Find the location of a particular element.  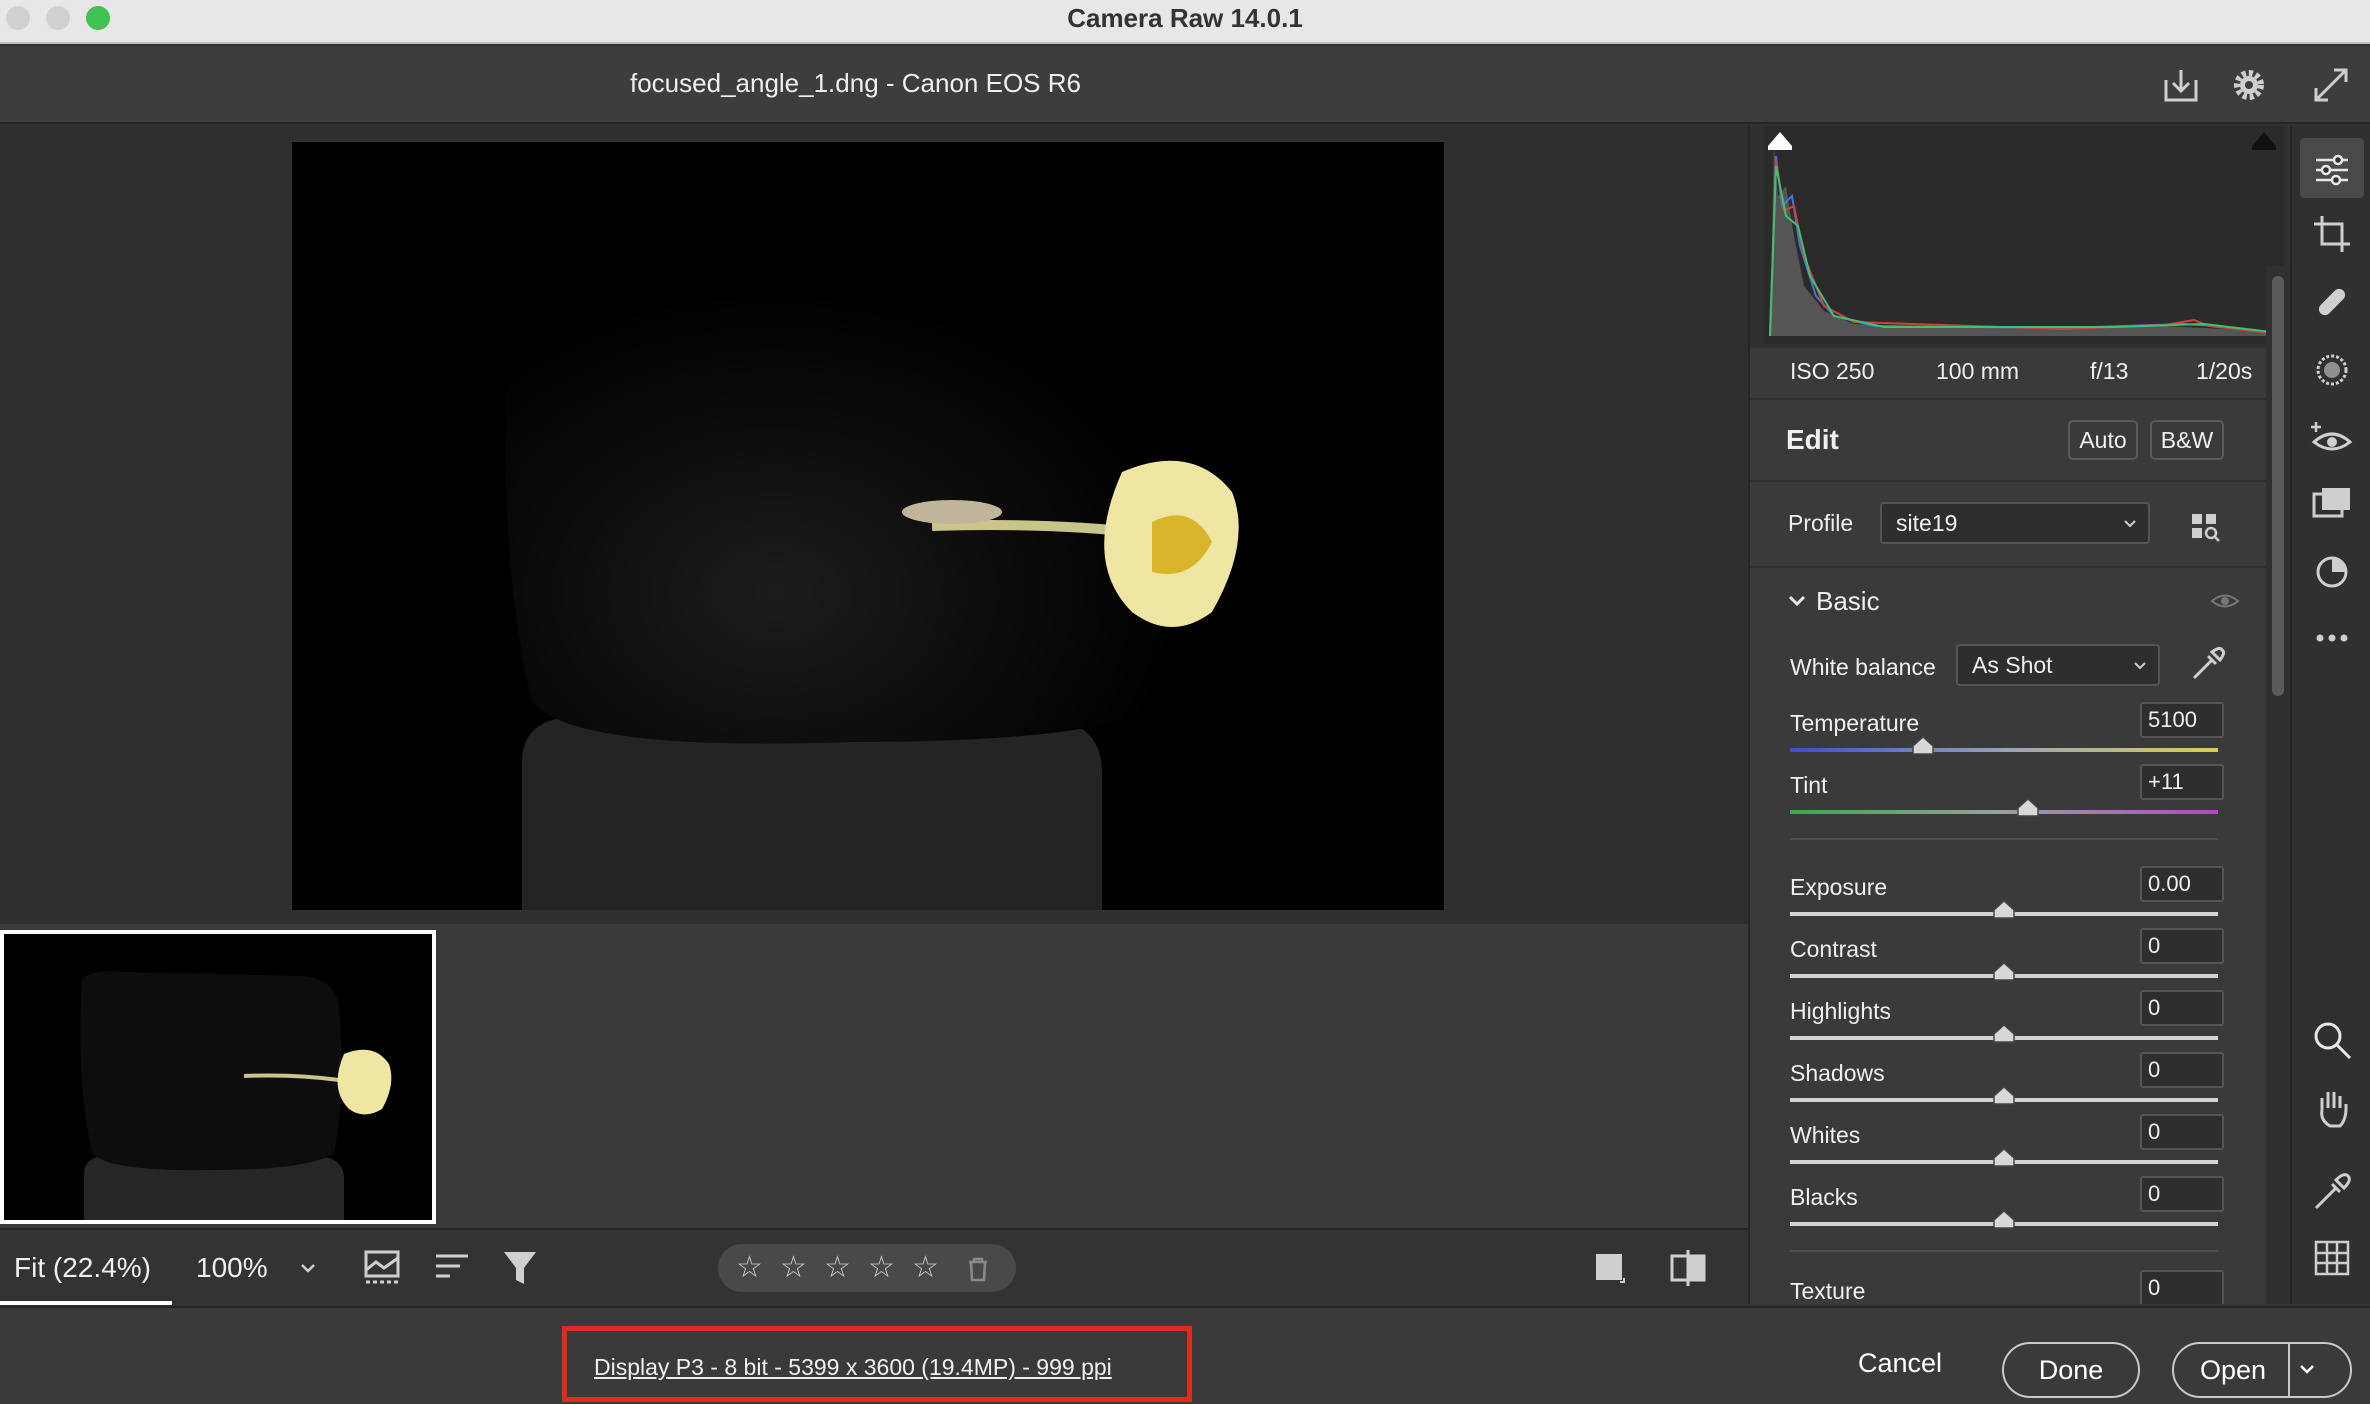

slider-label: Temperature is located at coordinates (1855, 723).